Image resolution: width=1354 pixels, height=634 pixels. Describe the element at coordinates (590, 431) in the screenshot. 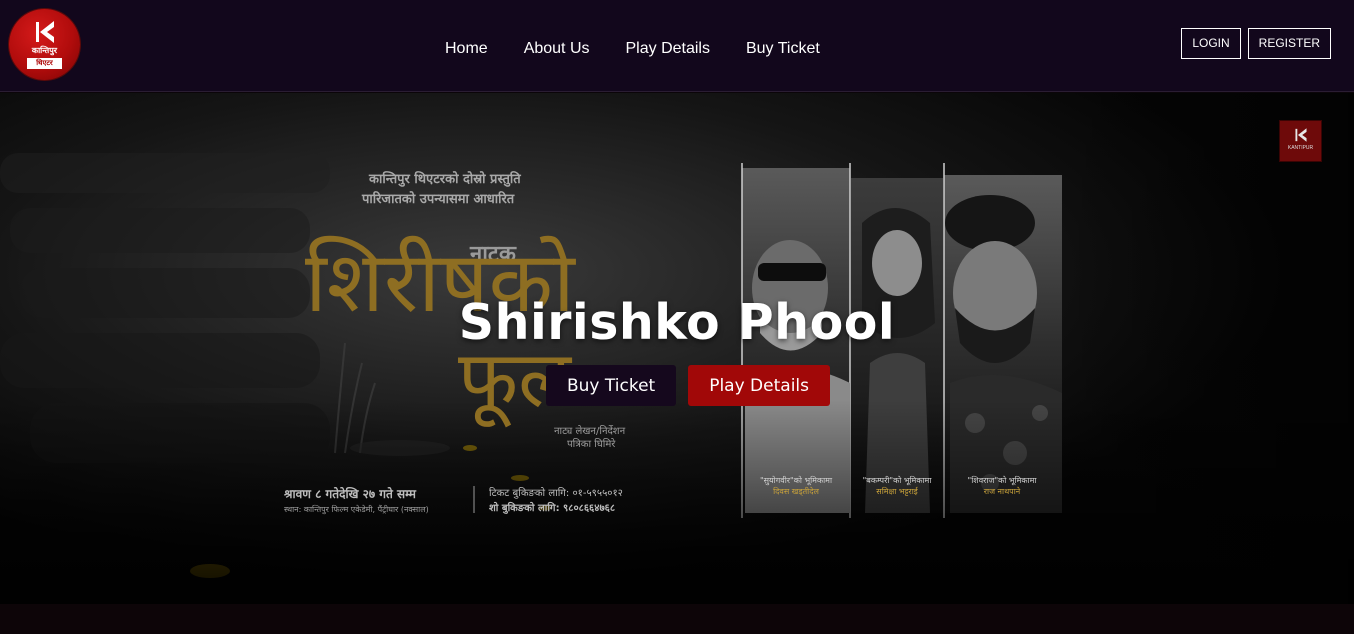

I see `poster-director-role: नाट्य लेखन/निर्देशन` at that location.